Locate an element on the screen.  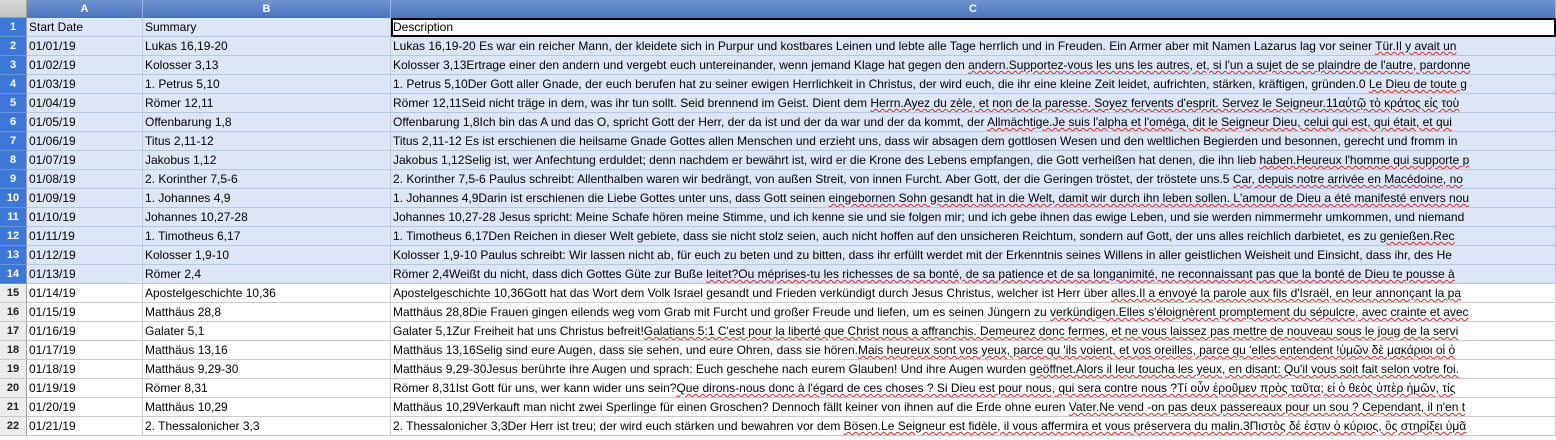
column-header-a: A is located at coordinates (85, 9).